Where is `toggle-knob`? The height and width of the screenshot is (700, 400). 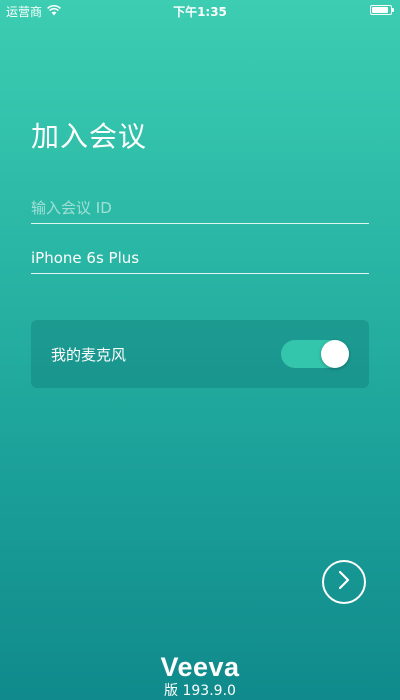 toggle-knob is located at coordinates (335, 354).